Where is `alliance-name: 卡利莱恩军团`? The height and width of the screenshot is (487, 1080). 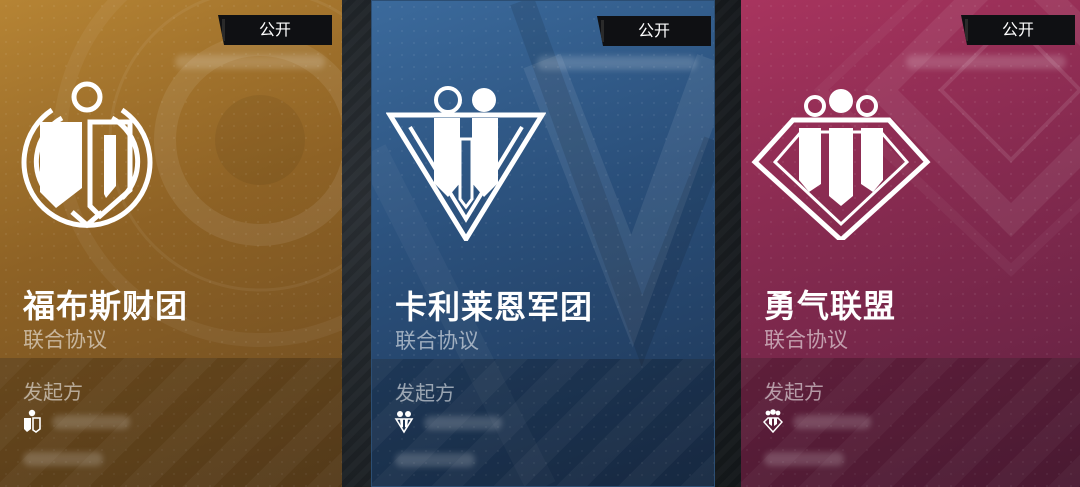
alliance-name: 卡利莱恩军团 is located at coordinates (494, 307).